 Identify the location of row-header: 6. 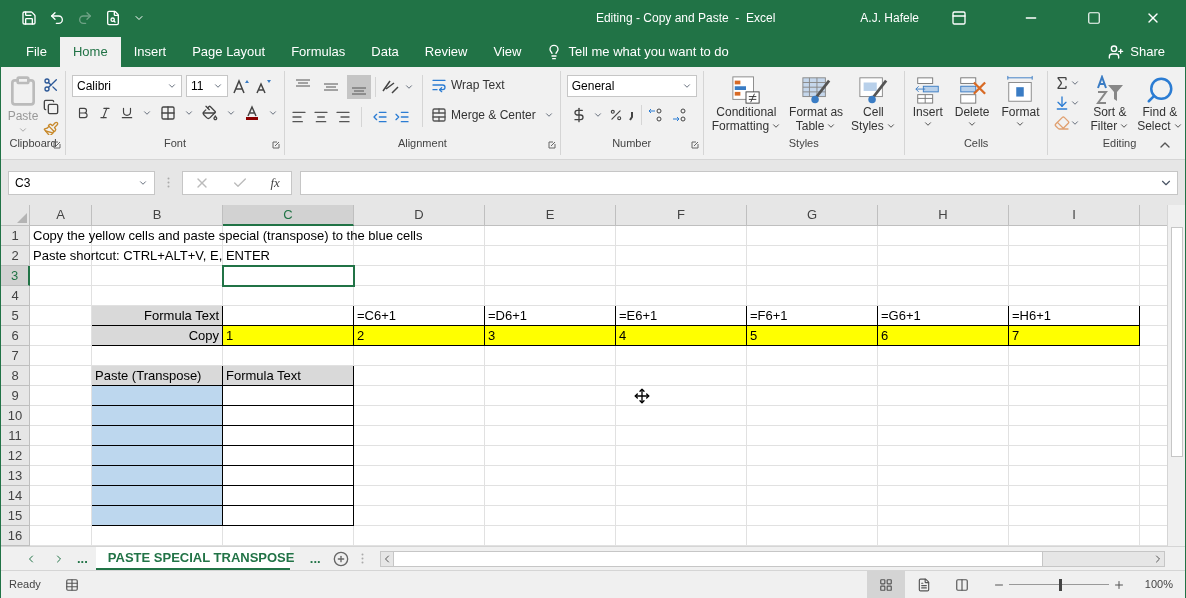
(15, 336).